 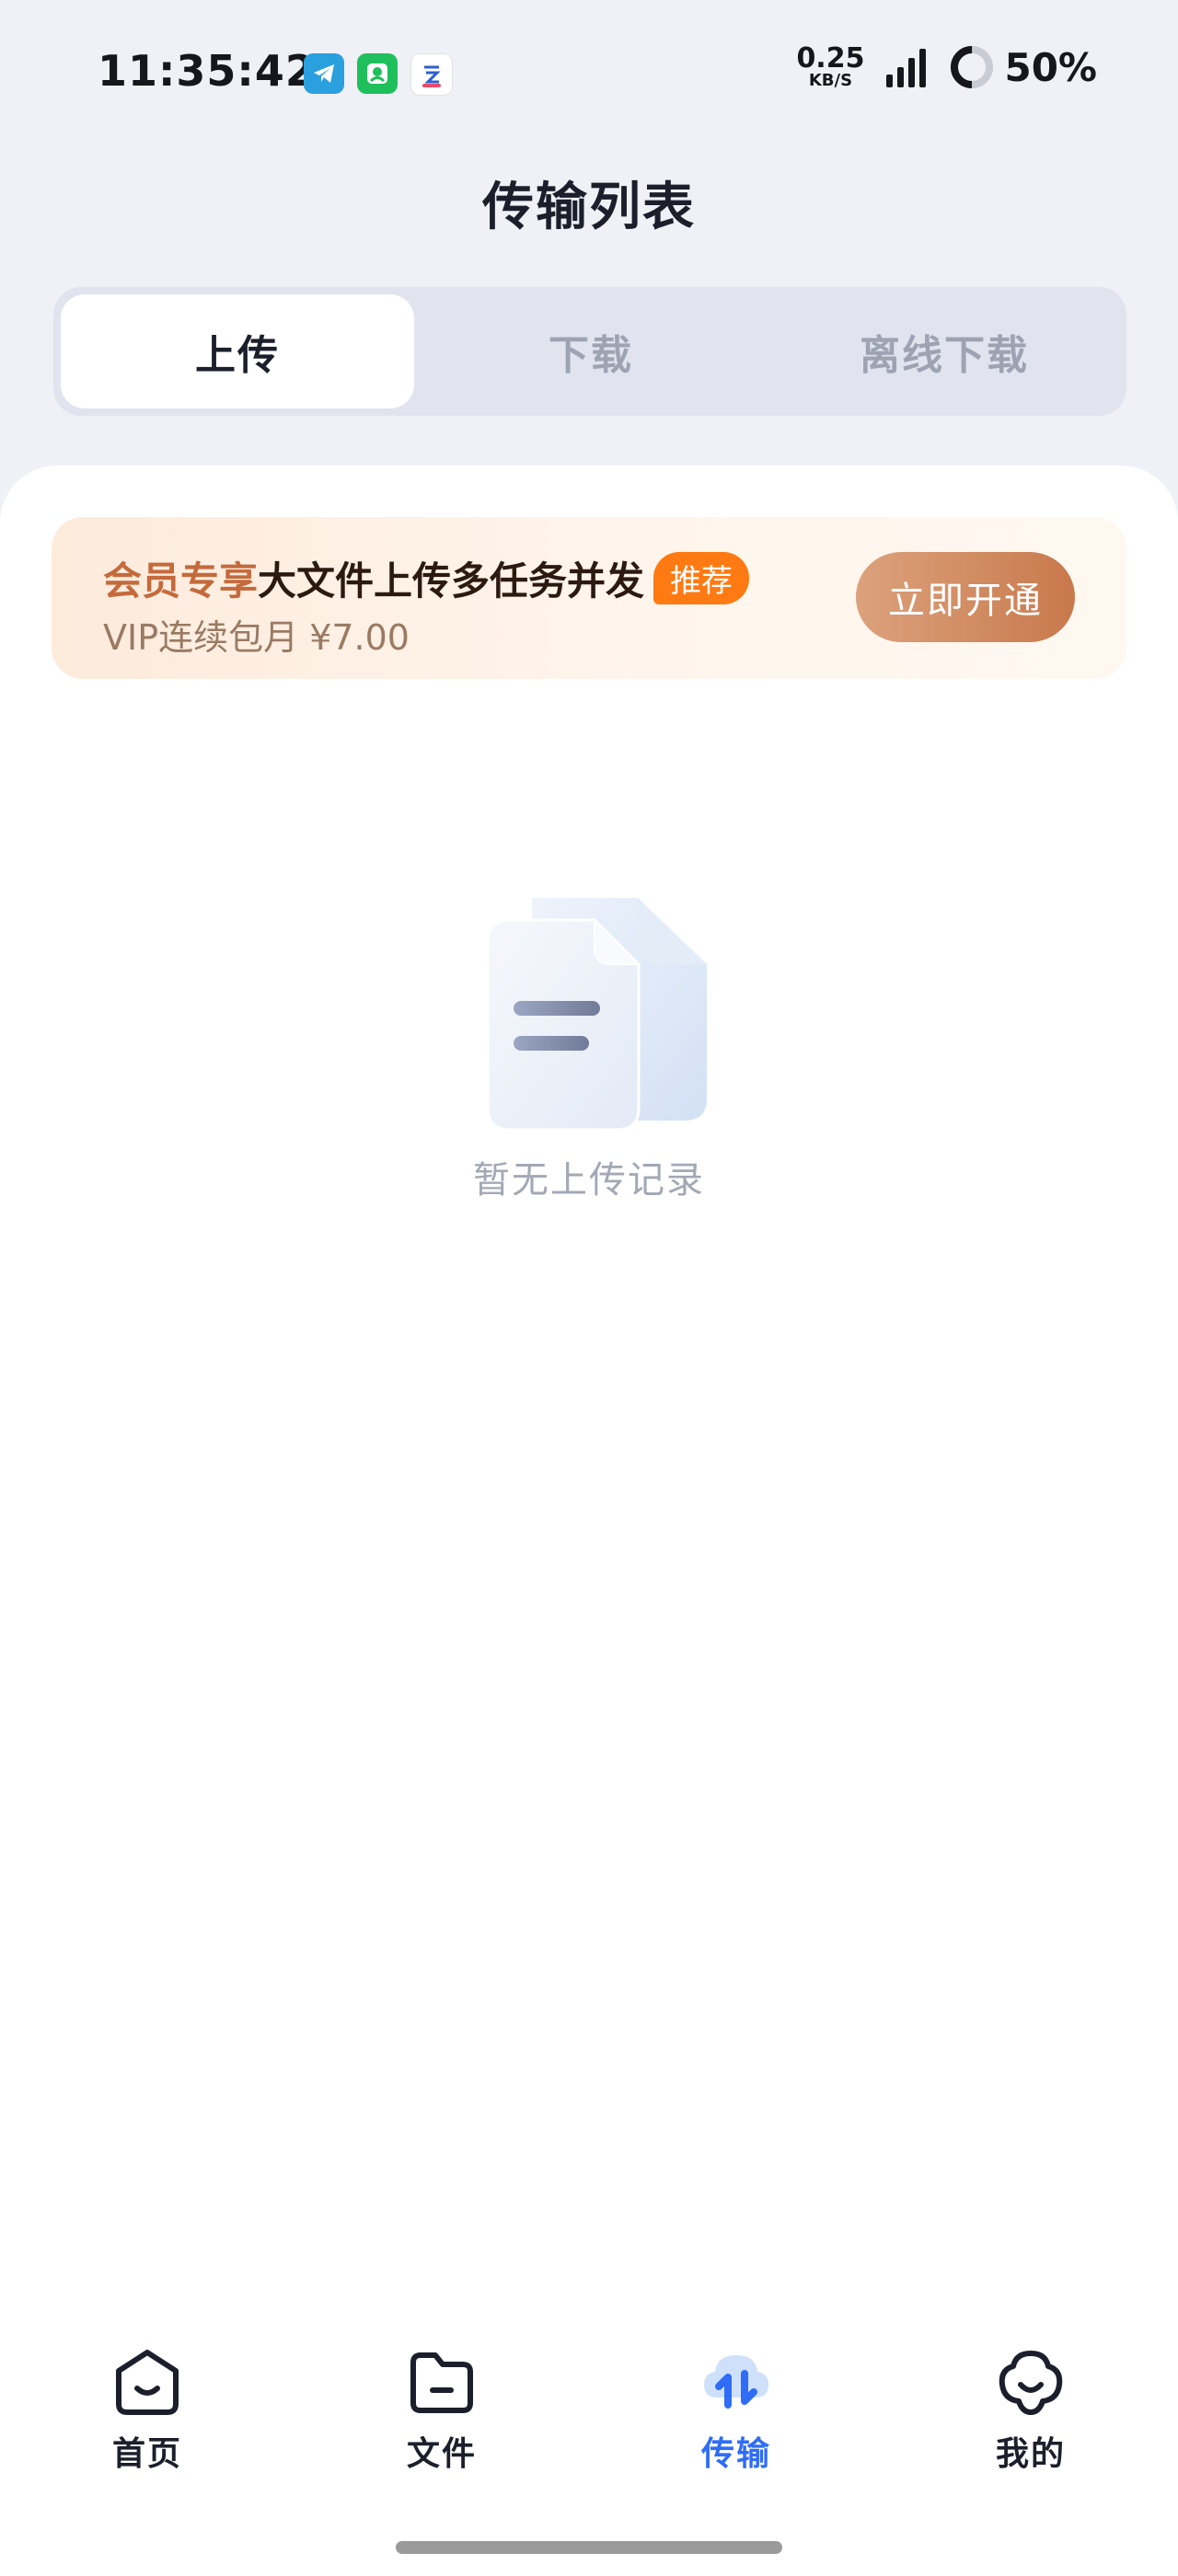 What do you see at coordinates (965, 597) in the screenshot?
I see `activate-vip-button: 立即开通` at bounding box center [965, 597].